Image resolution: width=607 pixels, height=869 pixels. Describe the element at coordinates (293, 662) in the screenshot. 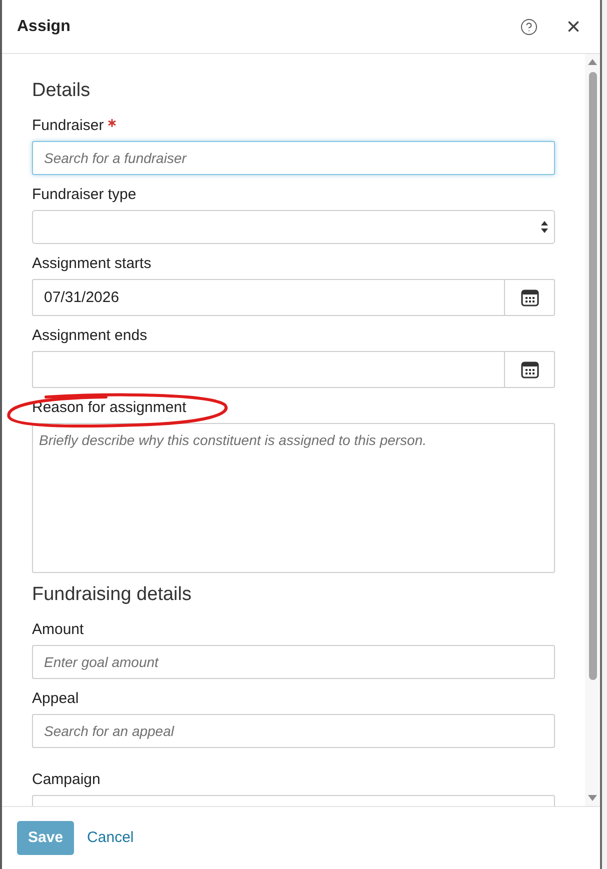

I see `text-field: Enter goal amount` at that location.